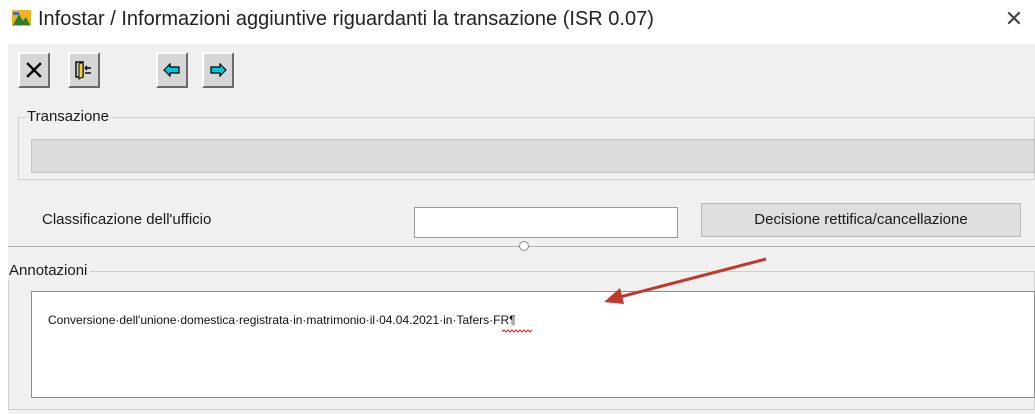 The image size is (1035, 414). I want to click on infostar-app-icon, so click(21, 18).